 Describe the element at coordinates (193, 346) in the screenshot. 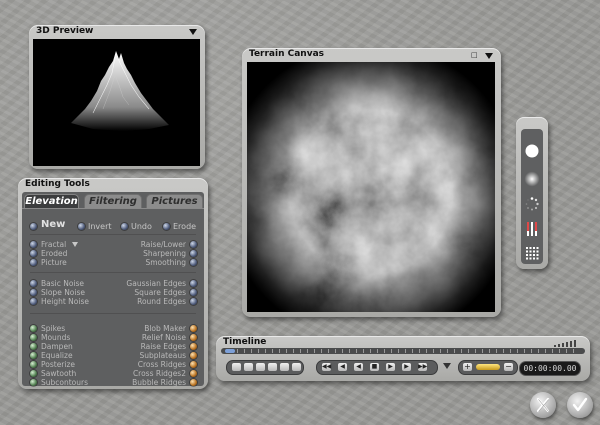

I see `radio-raise-edges` at that location.